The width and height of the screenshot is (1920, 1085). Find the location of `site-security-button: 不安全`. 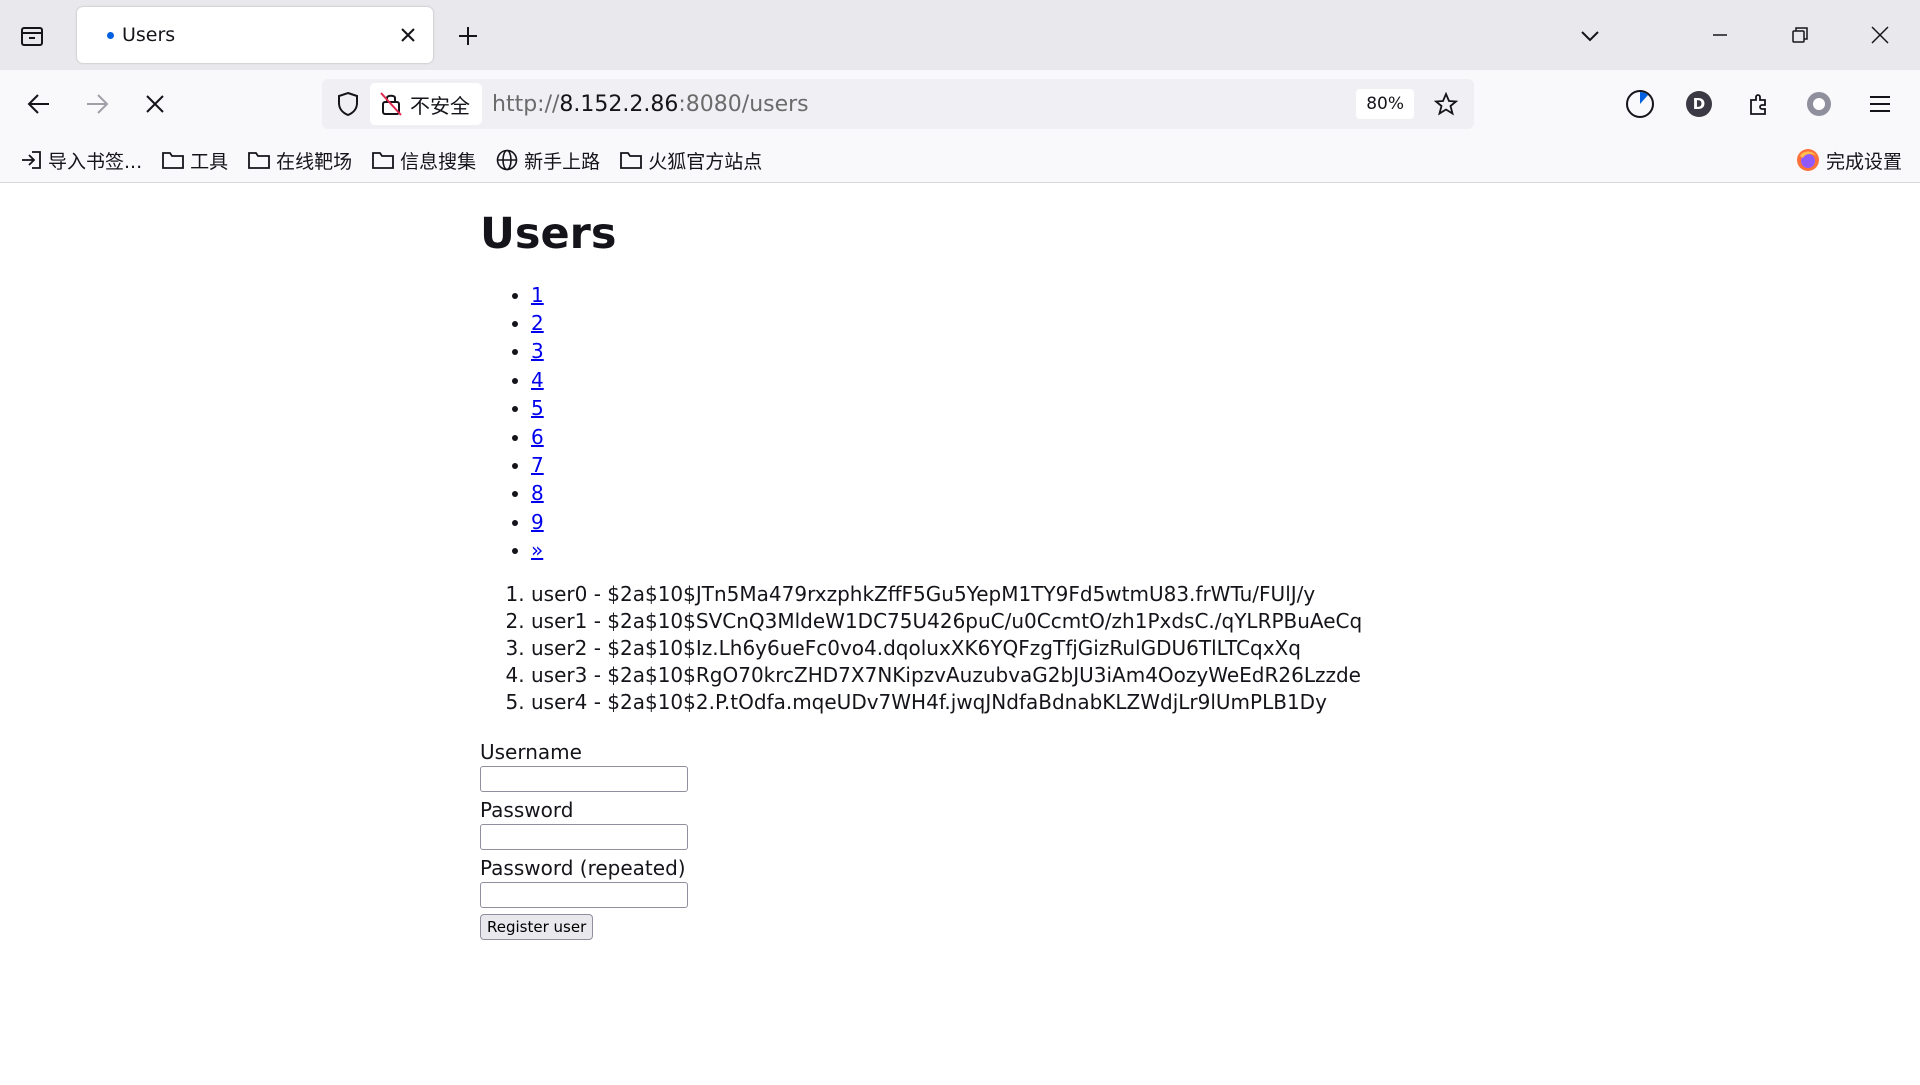

site-security-button: 不安全 is located at coordinates (426, 104).